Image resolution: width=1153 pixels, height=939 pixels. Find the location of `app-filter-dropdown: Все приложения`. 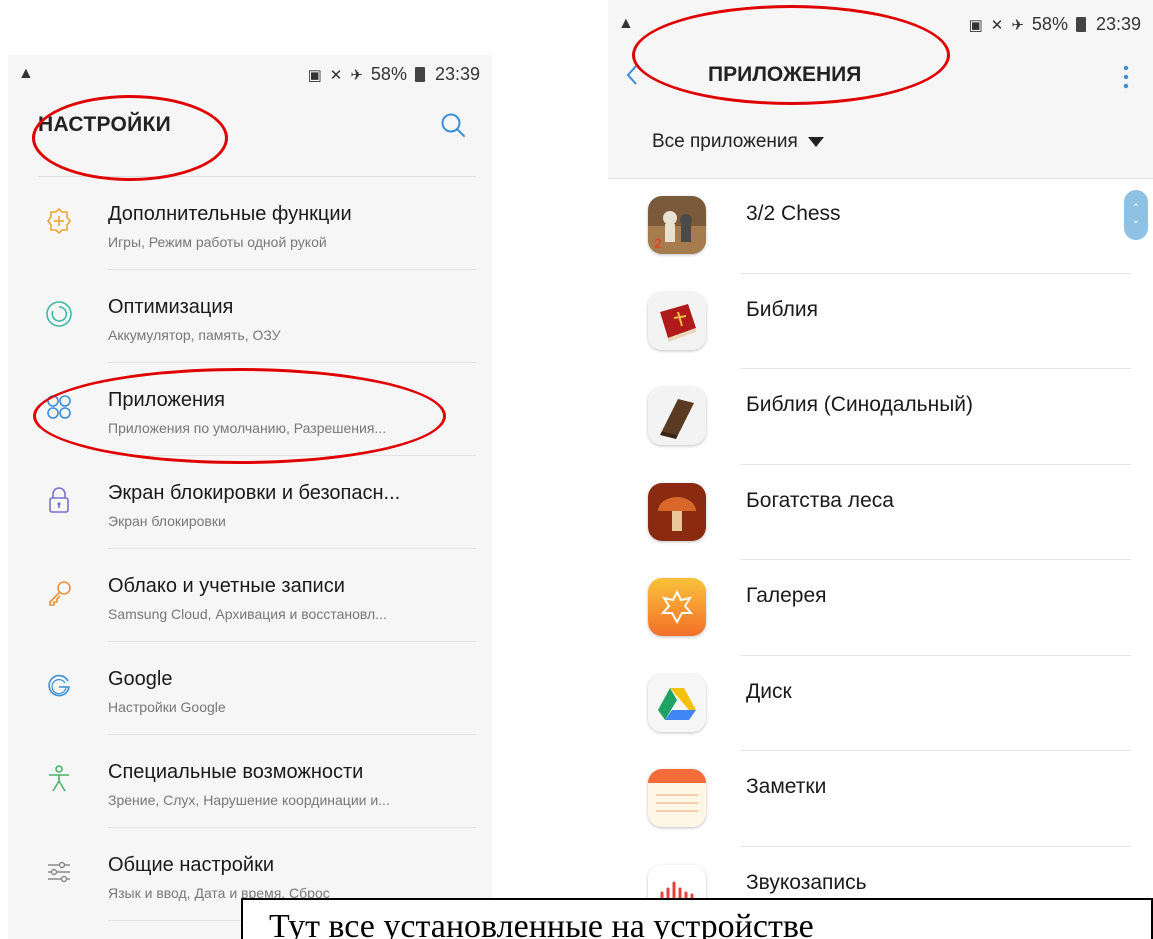

app-filter-dropdown: Все приложения is located at coordinates (738, 142).